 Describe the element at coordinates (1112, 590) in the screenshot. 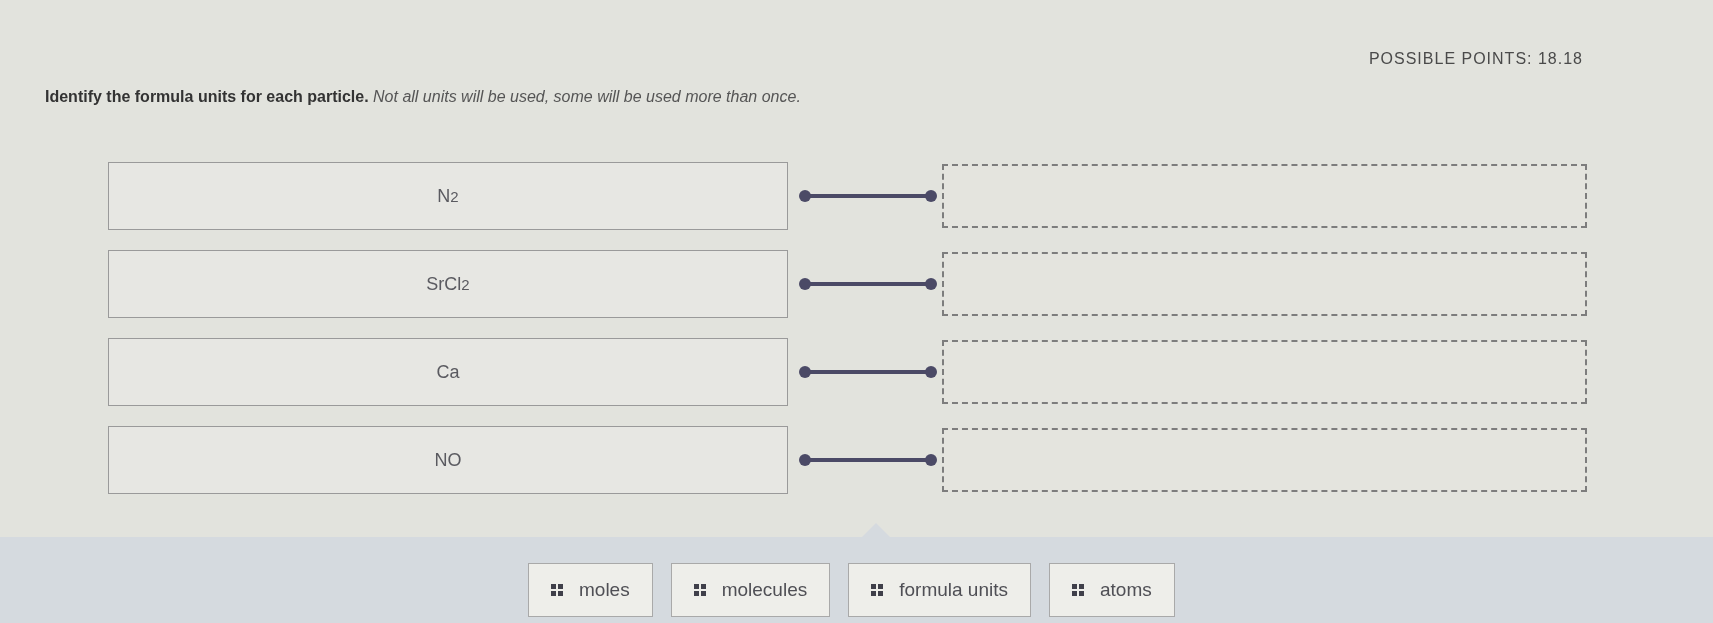

I see `answer-tile: atoms` at that location.